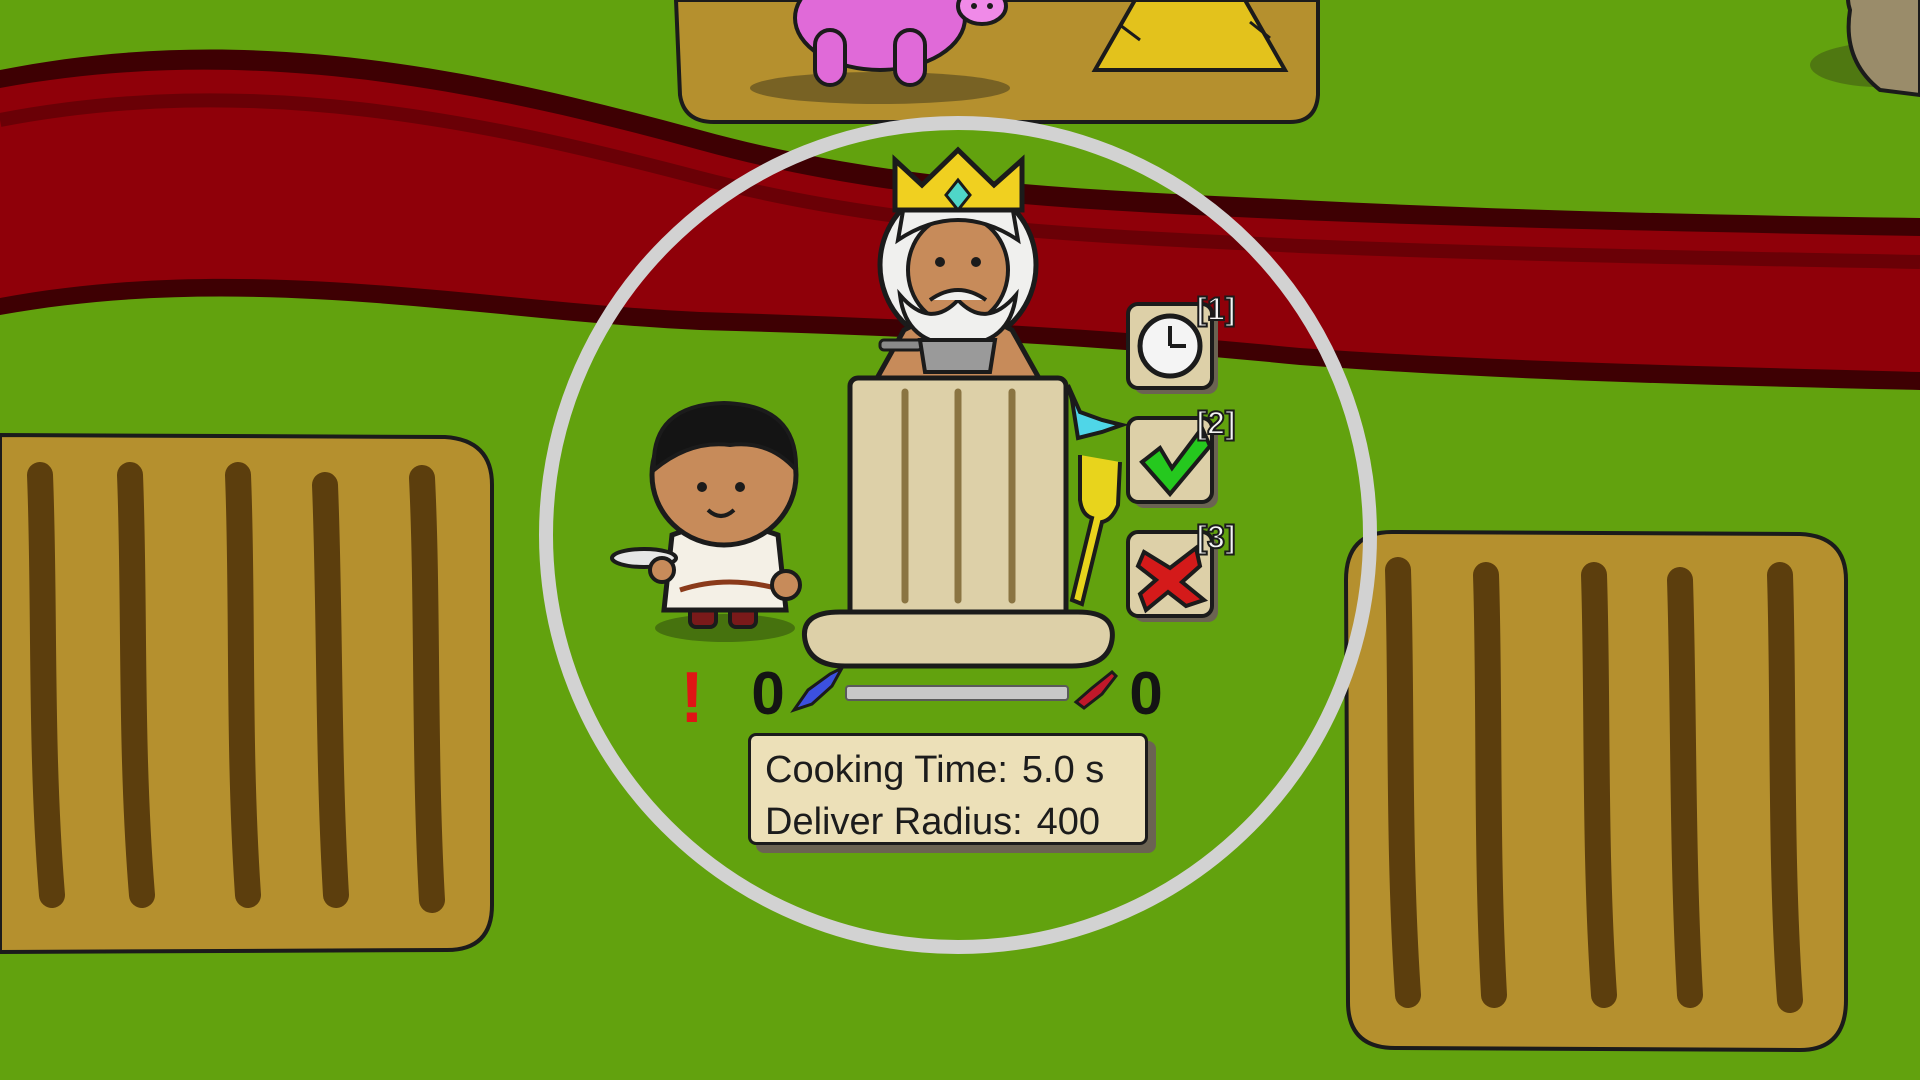 This screenshot has height=1080, width=1920. What do you see at coordinates (1145, 693) in the screenshot?
I see `score-right: 0` at bounding box center [1145, 693].